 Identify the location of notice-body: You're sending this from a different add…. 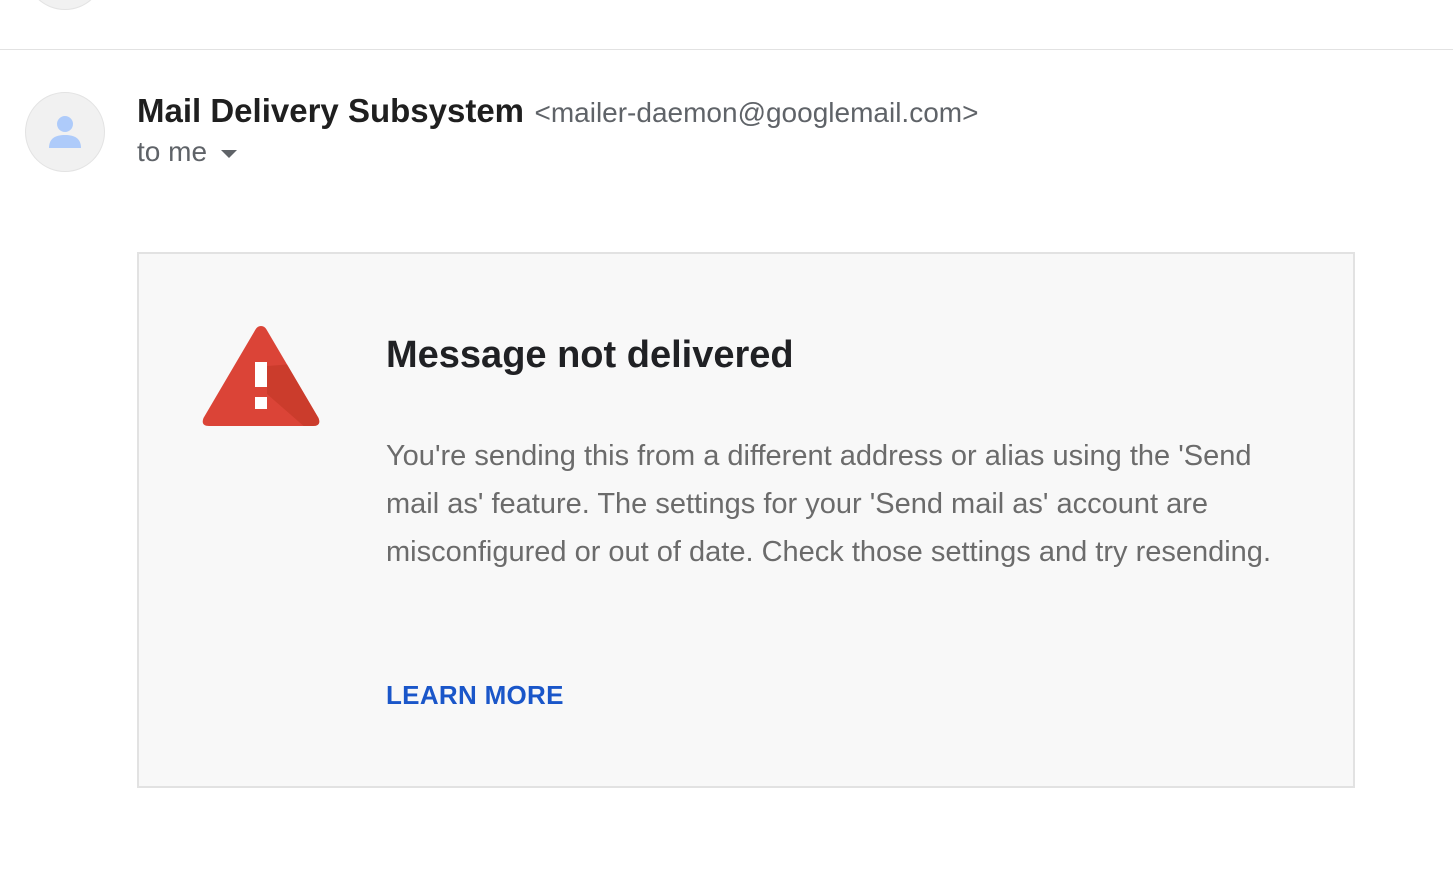
(828, 504).